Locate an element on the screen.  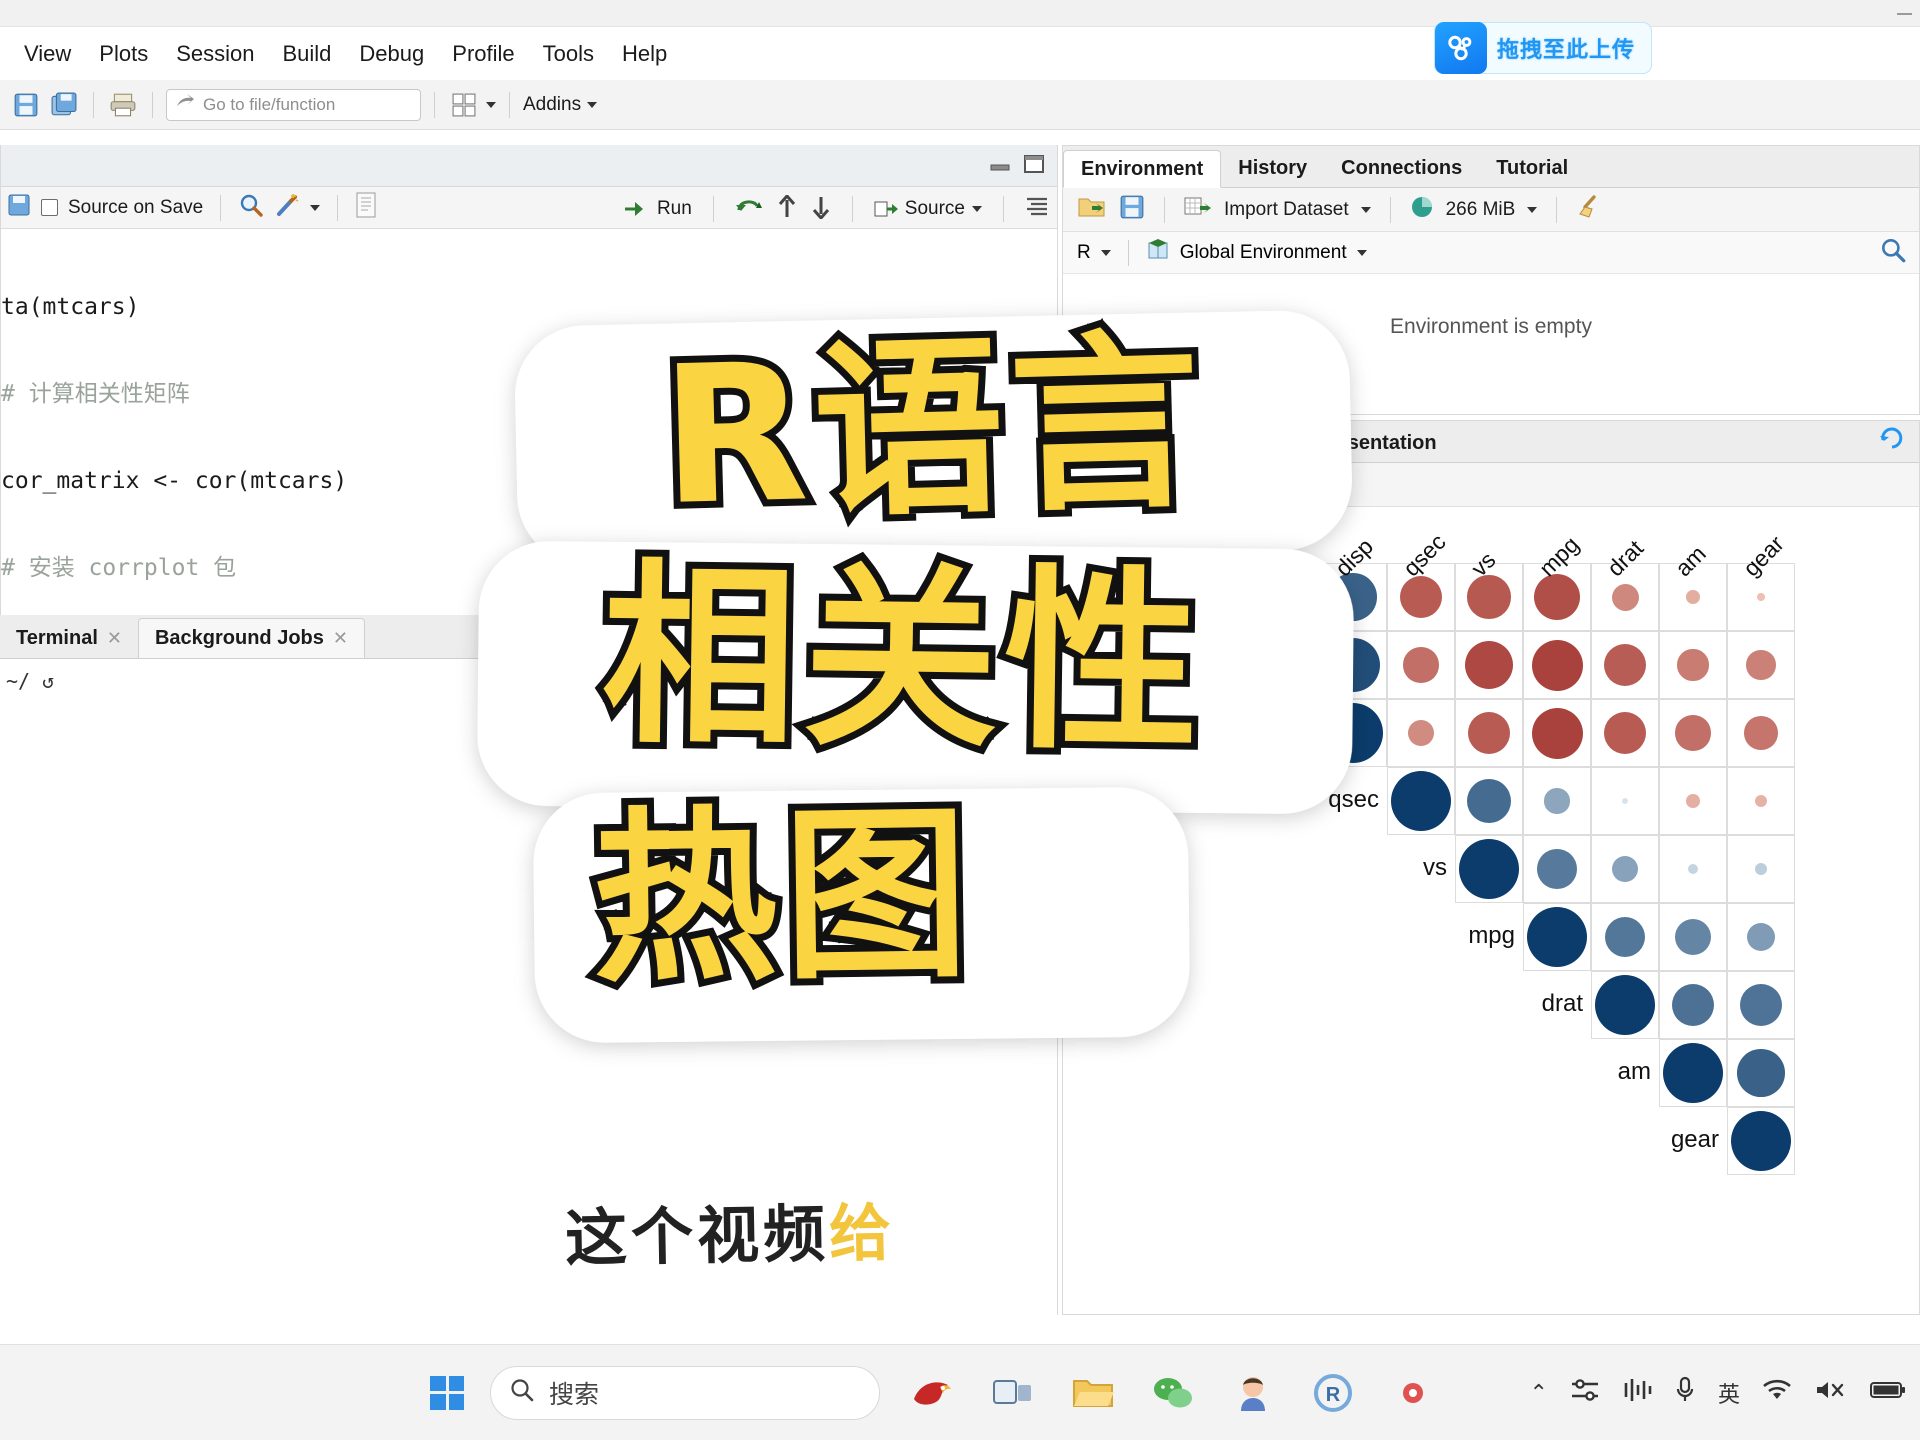
print-icon is located at coordinates (123, 105).